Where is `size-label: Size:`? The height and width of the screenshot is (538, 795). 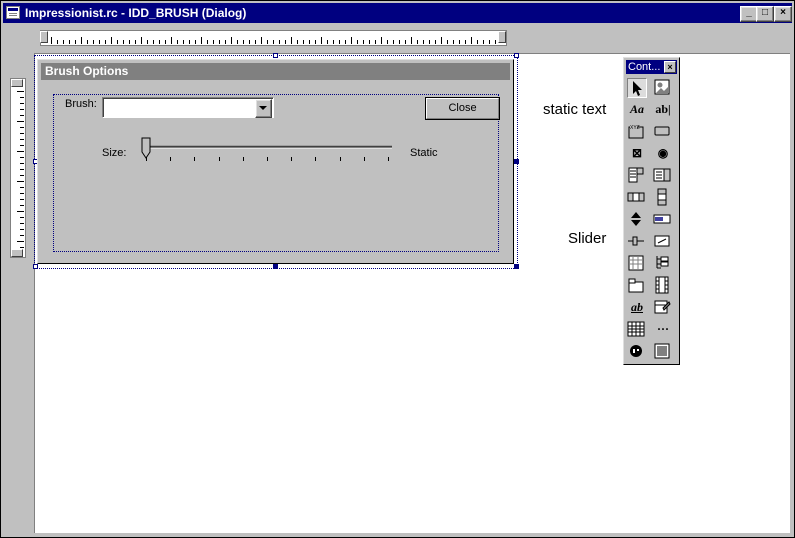
size-label: Size: is located at coordinates (114, 153).